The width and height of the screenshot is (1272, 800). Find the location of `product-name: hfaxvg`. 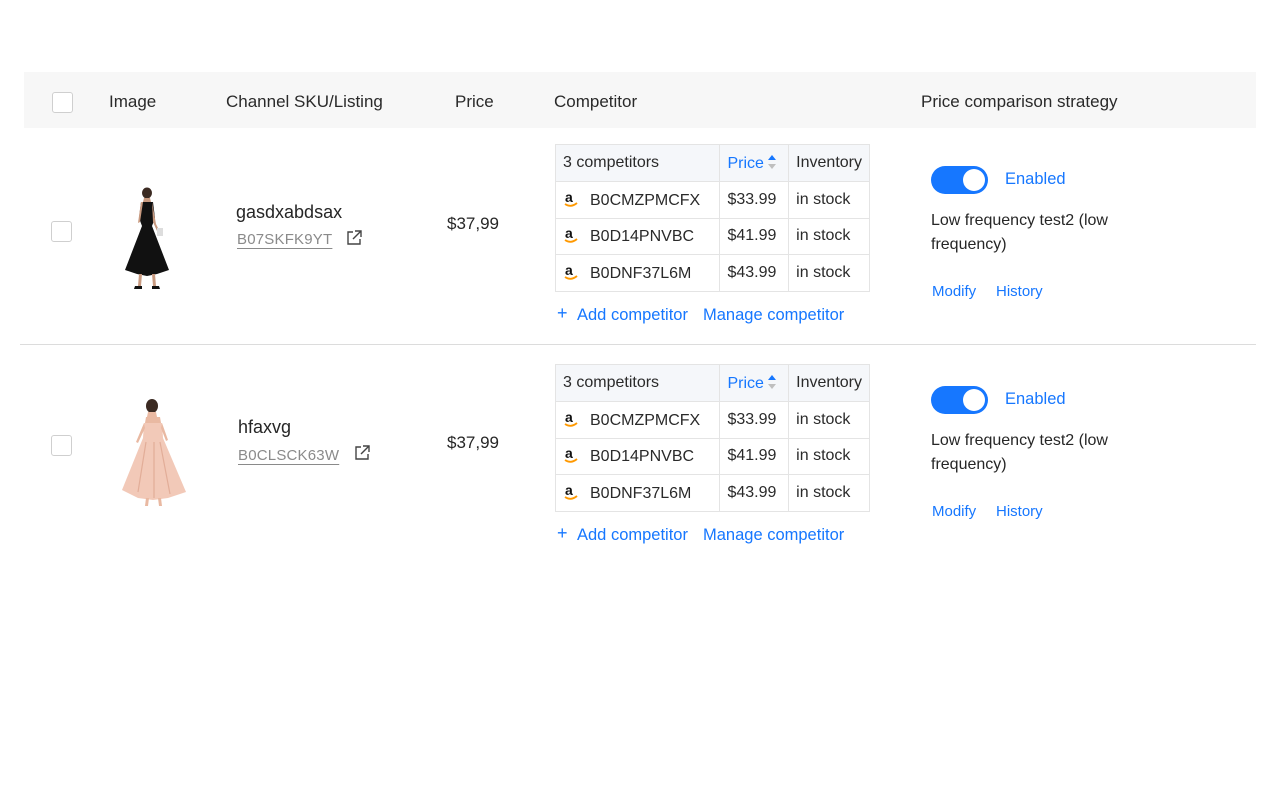

product-name: hfaxvg is located at coordinates (265, 427).